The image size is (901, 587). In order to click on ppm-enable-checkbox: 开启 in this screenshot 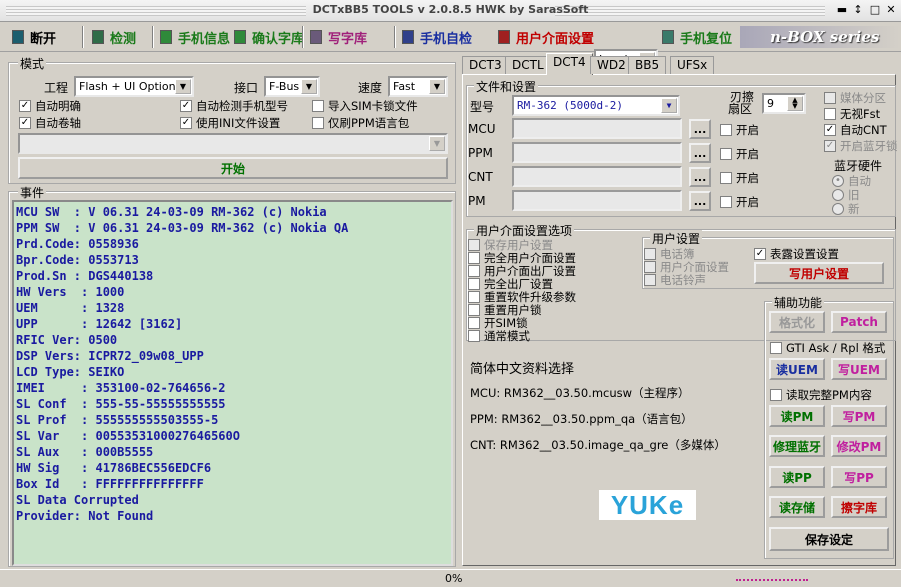, I will do `click(739, 154)`.